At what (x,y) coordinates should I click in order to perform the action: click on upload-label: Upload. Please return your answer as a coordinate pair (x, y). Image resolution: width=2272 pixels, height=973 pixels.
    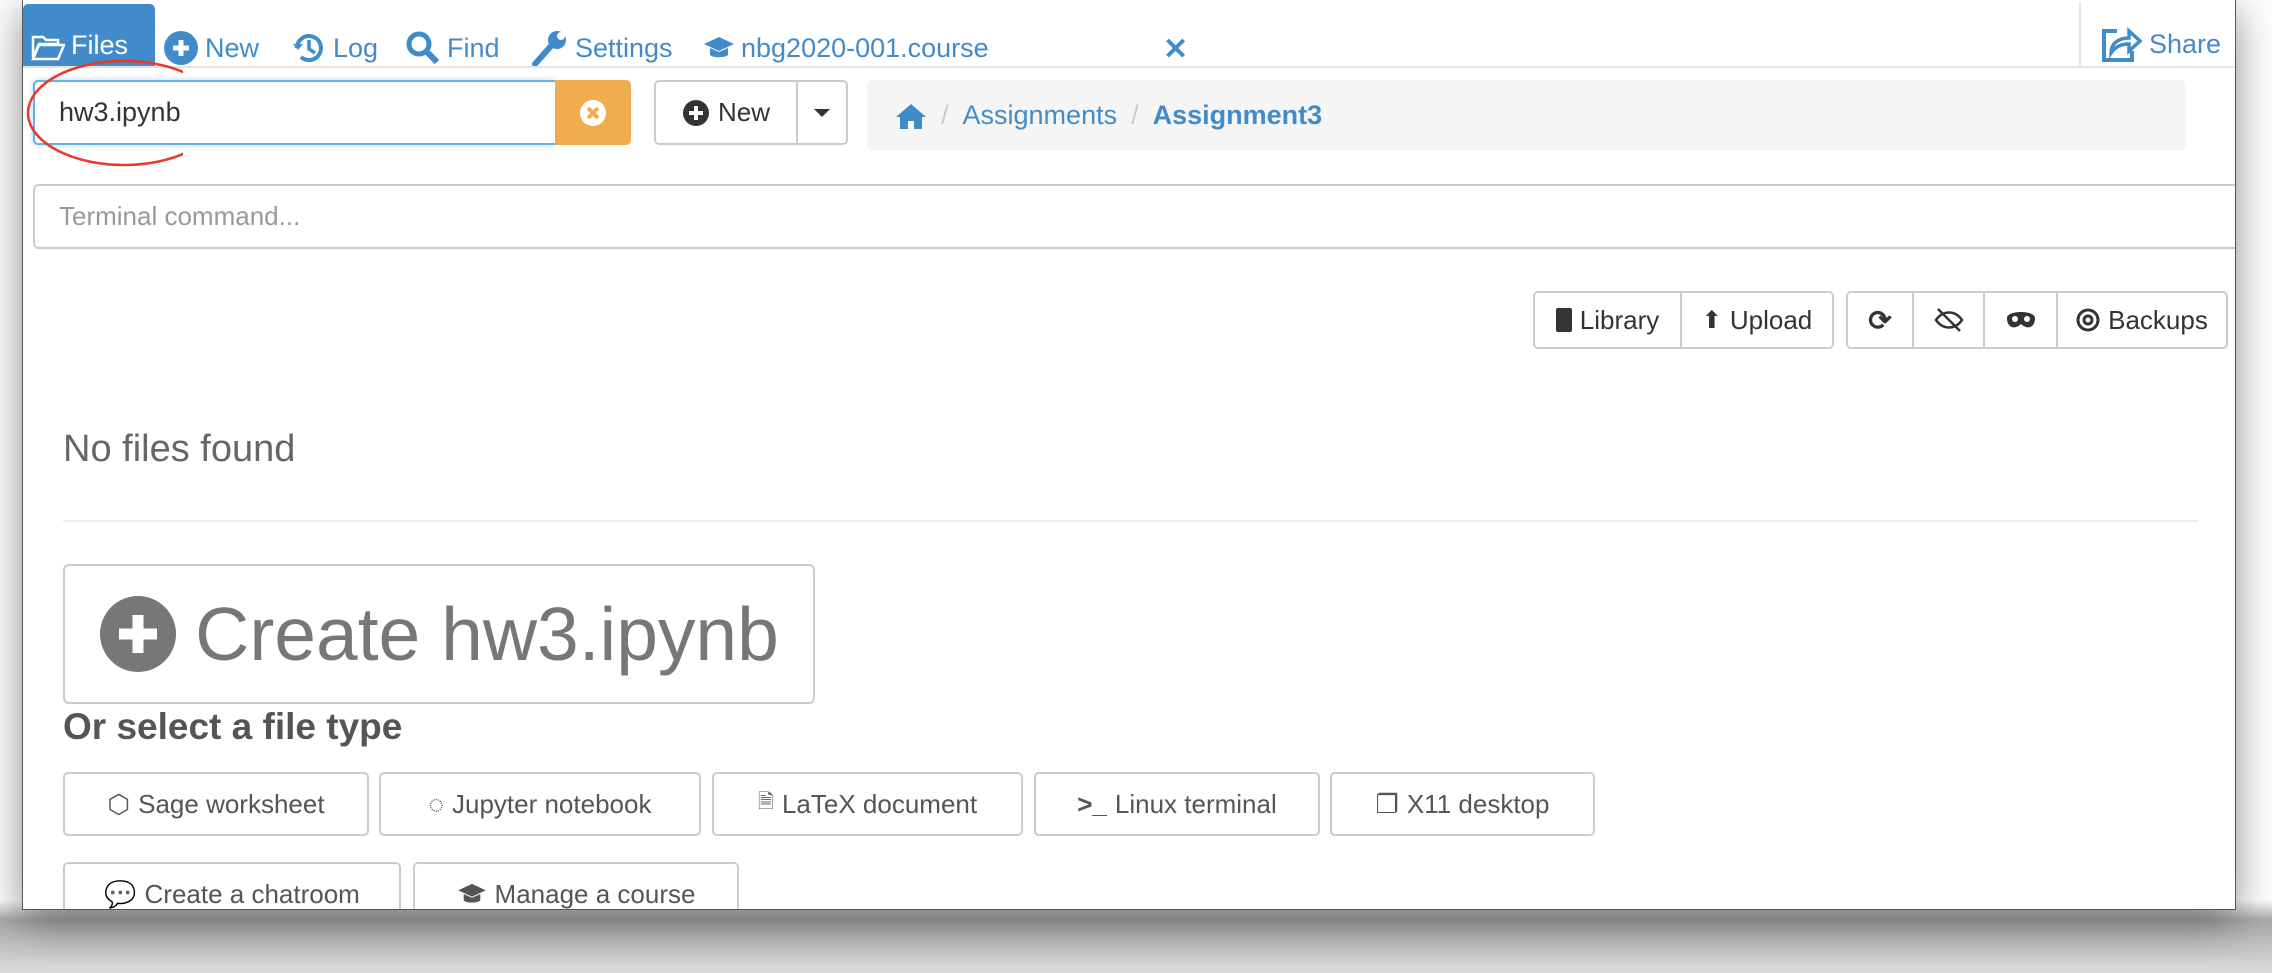
    Looking at the image, I should click on (1771, 319).